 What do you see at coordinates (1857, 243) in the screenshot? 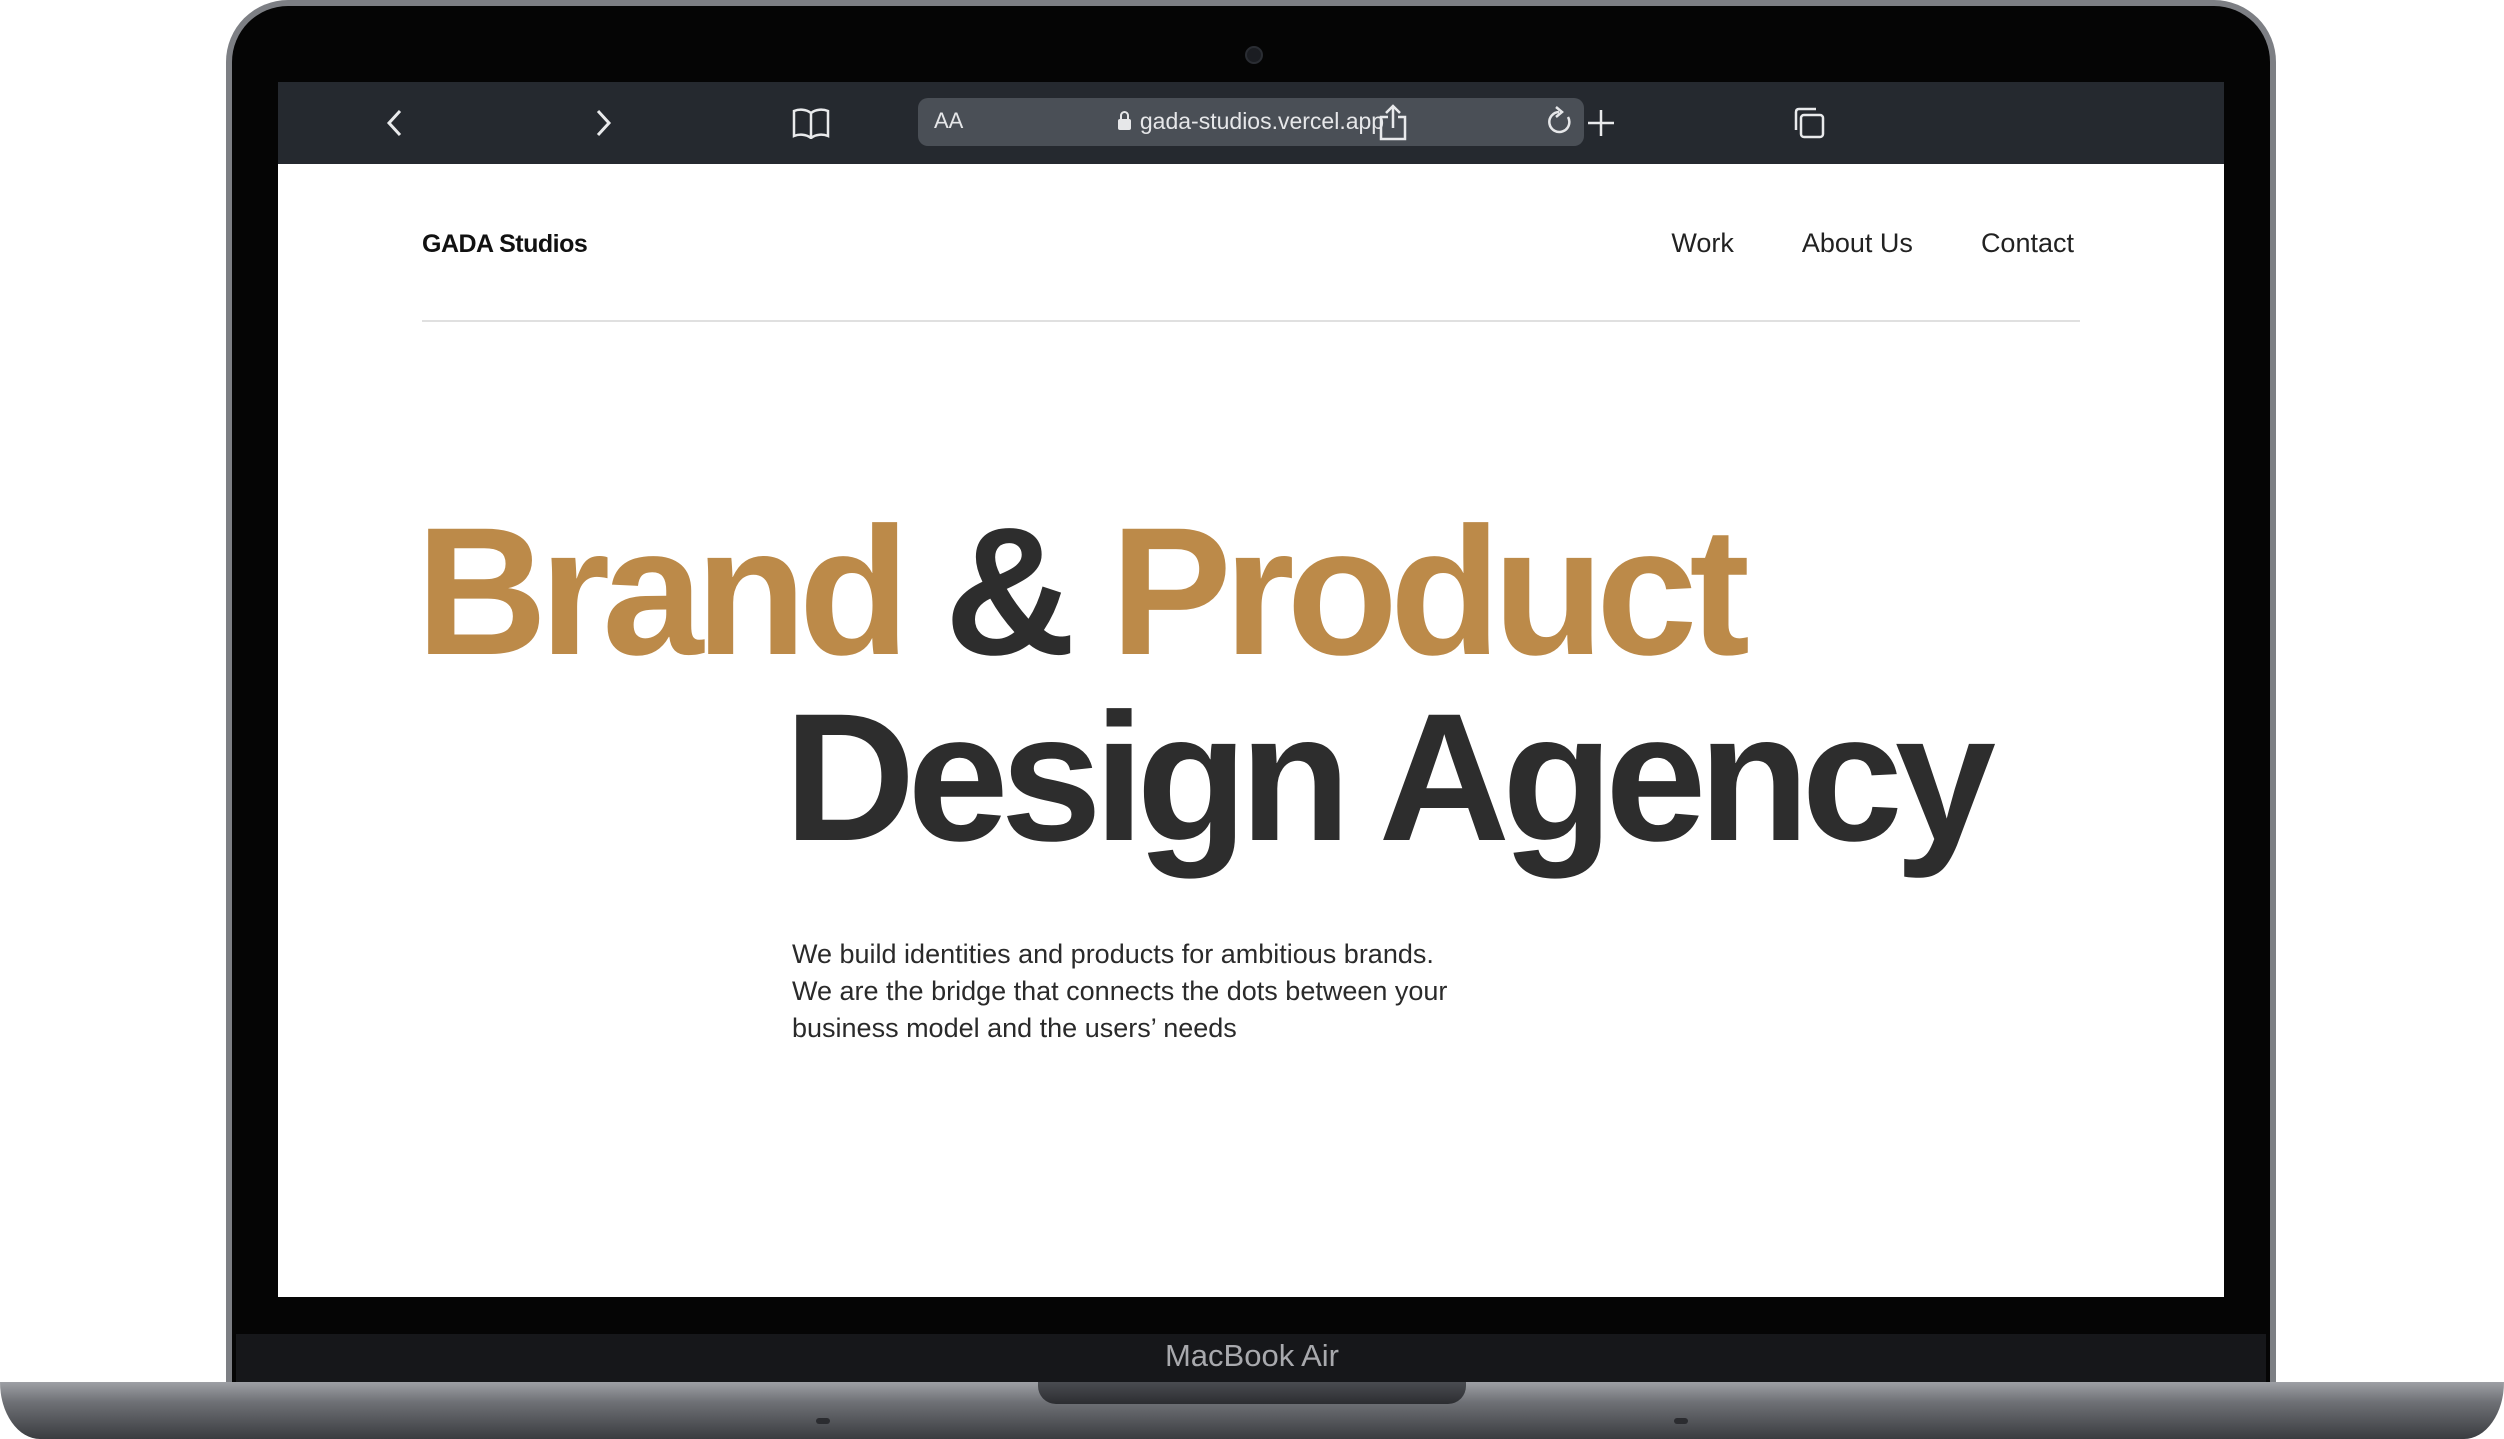
I see `nav-link-about-us: About Us` at bounding box center [1857, 243].